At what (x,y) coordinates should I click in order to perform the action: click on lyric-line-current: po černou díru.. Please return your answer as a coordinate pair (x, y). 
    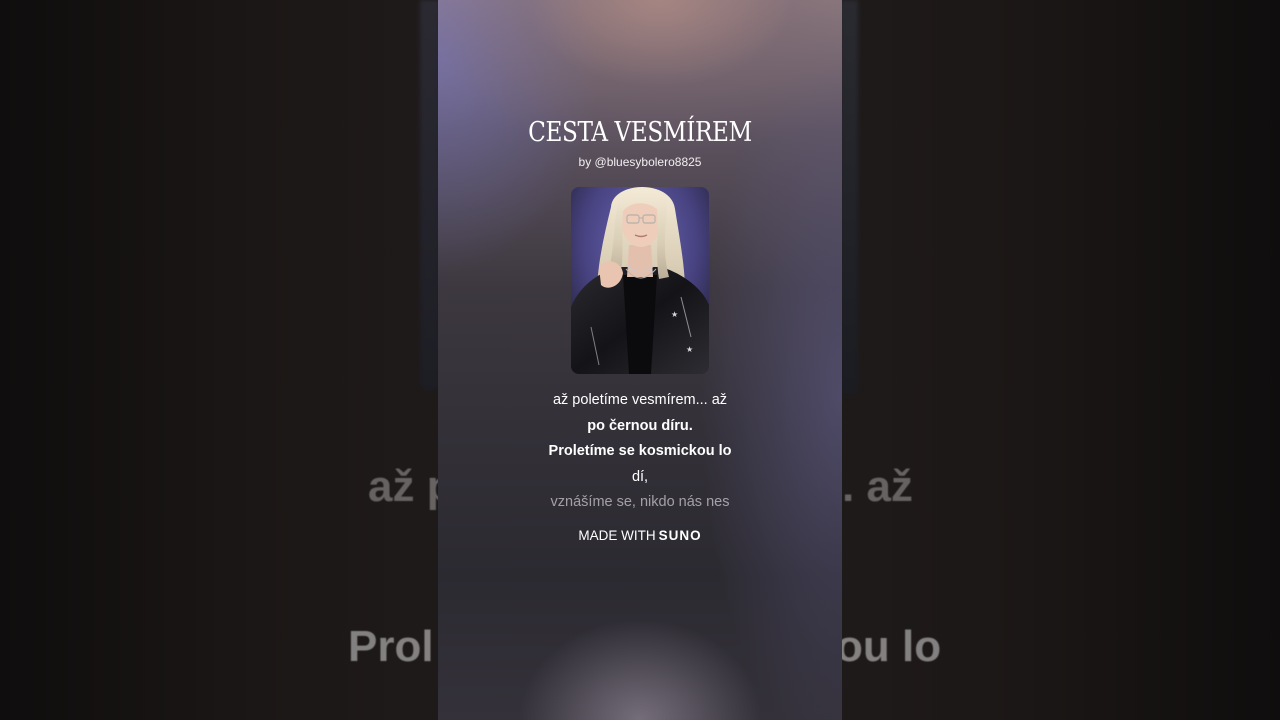
    Looking at the image, I should click on (640, 425).